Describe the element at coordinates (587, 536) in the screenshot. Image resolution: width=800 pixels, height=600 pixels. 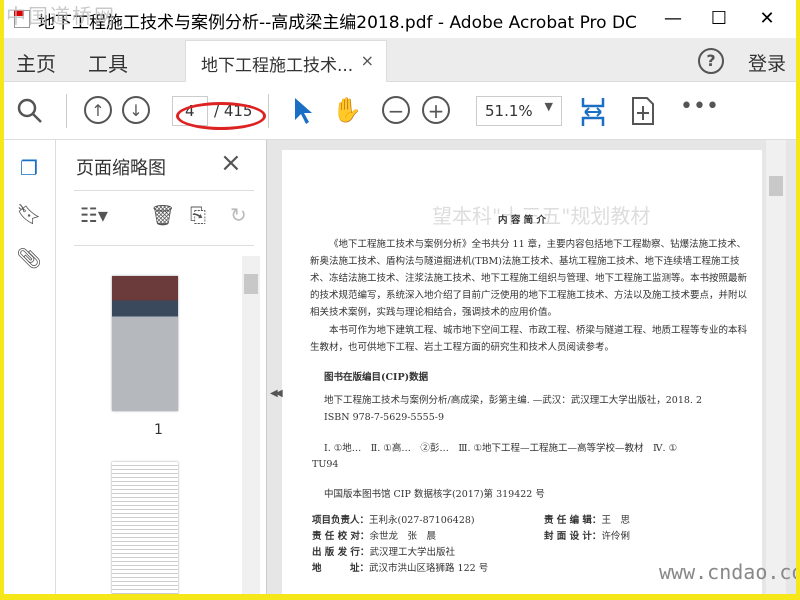
I see `credit-item: 封 面 设 计：许伶俐` at that location.